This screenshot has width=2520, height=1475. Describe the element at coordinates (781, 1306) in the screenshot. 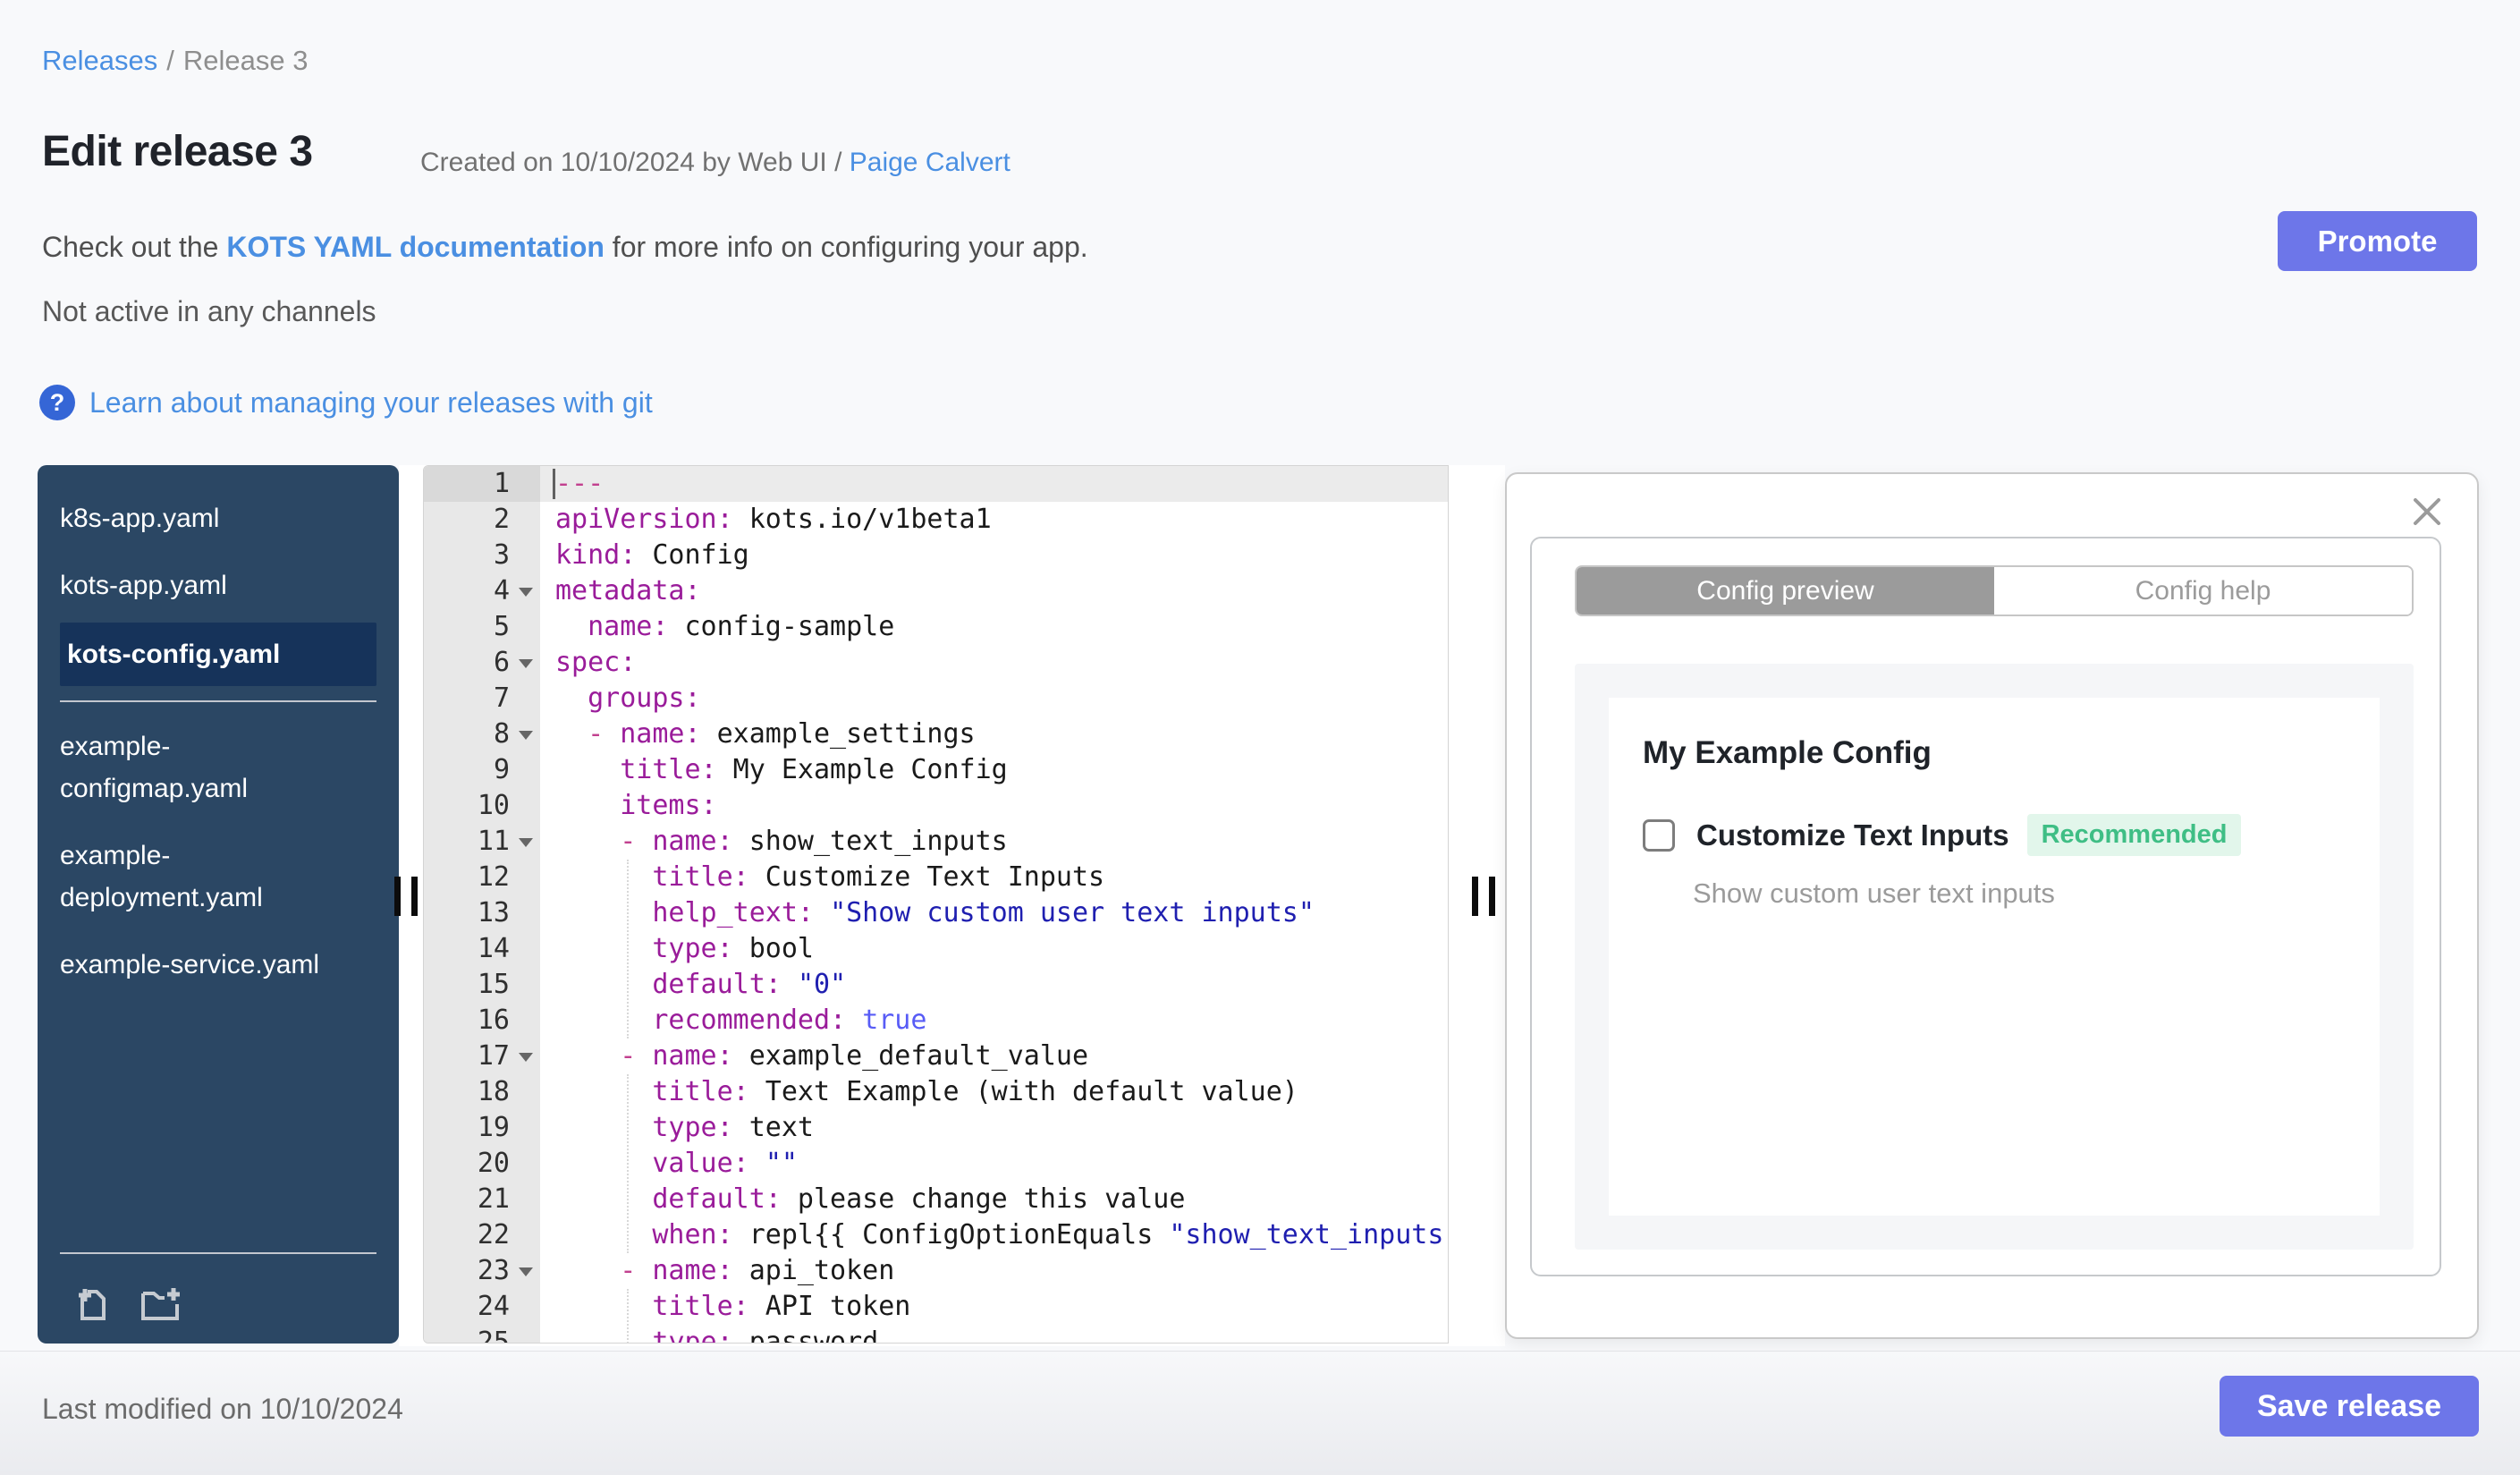

I see `code-line-24: title: API token` at that location.